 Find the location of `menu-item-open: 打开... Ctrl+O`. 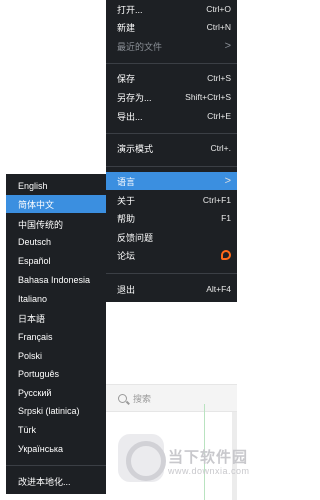

menu-item-open: 打开... Ctrl+O is located at coordinates (171, 9).